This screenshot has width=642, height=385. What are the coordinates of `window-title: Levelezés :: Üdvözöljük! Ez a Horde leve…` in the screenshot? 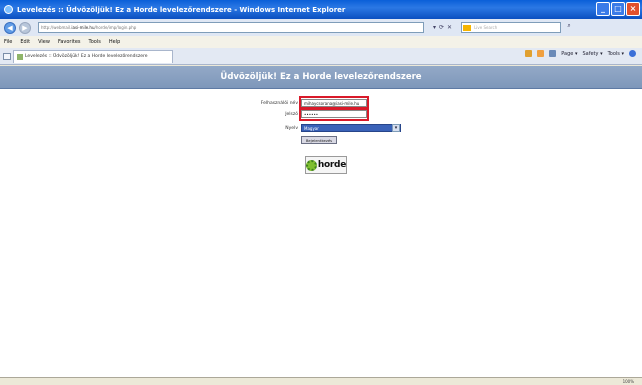 It's located at (181, 9).